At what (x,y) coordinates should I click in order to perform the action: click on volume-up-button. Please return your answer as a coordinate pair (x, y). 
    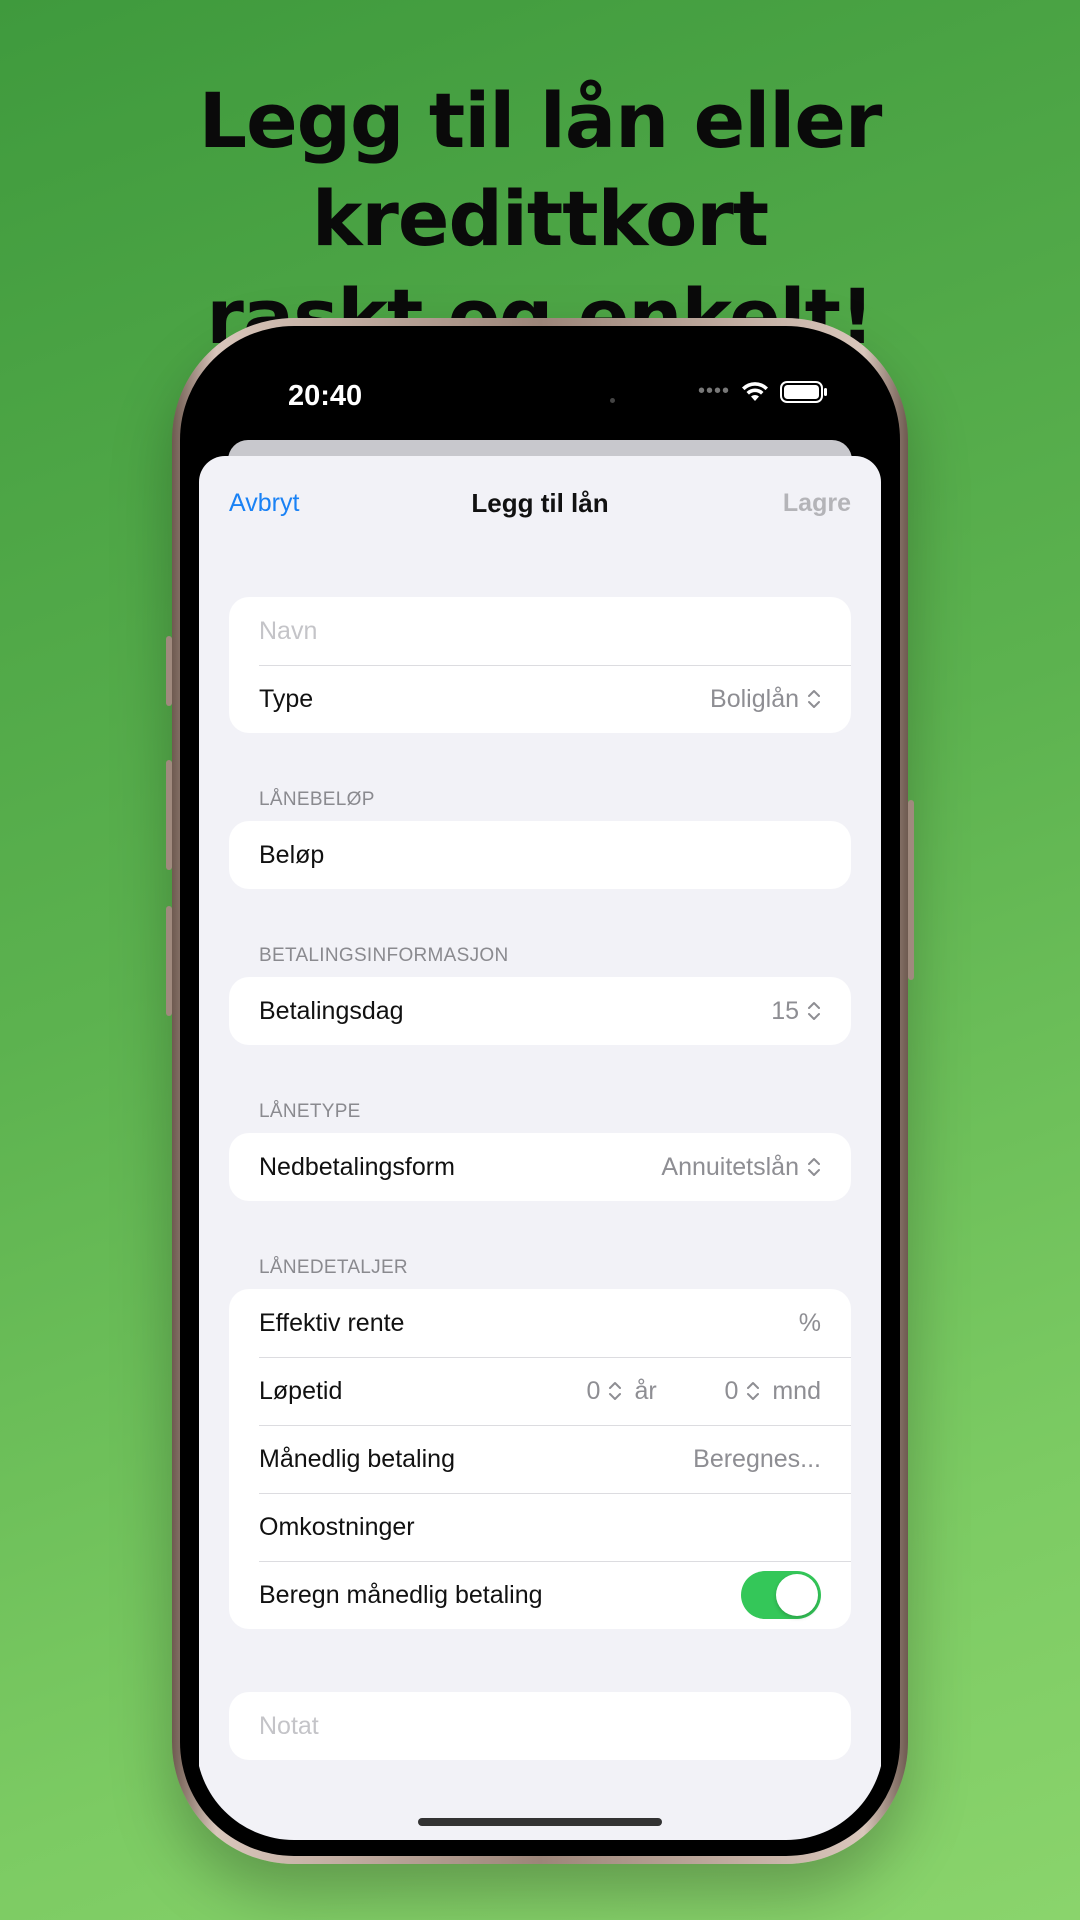
    Looking at the image, I should click on (169, 815).